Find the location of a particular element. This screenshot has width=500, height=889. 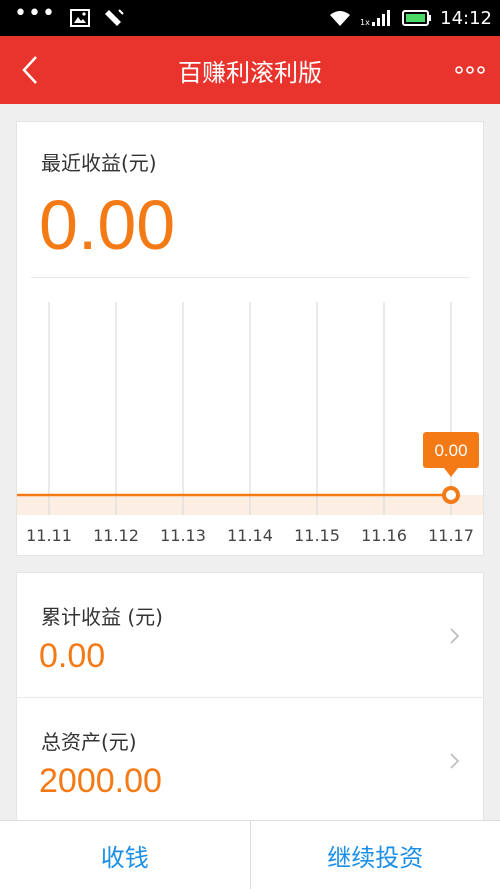

wifi-icon is located at coordinates (340, 18).